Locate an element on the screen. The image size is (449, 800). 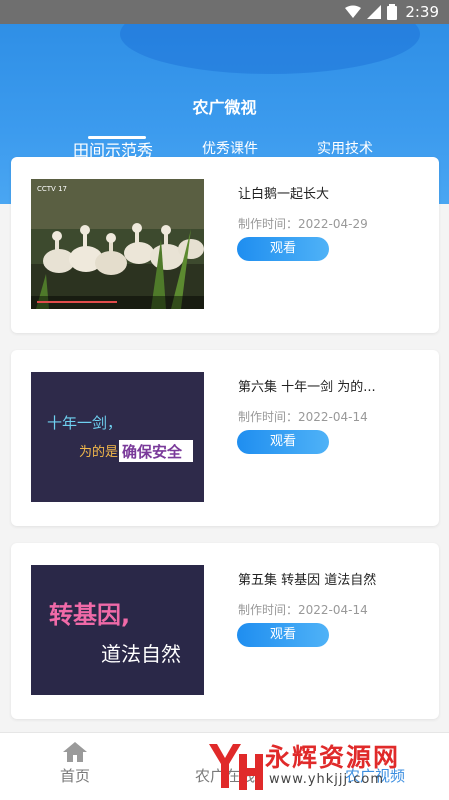
video-date: 制作时间：2022-04-29 is located at coordinates (303, 224).